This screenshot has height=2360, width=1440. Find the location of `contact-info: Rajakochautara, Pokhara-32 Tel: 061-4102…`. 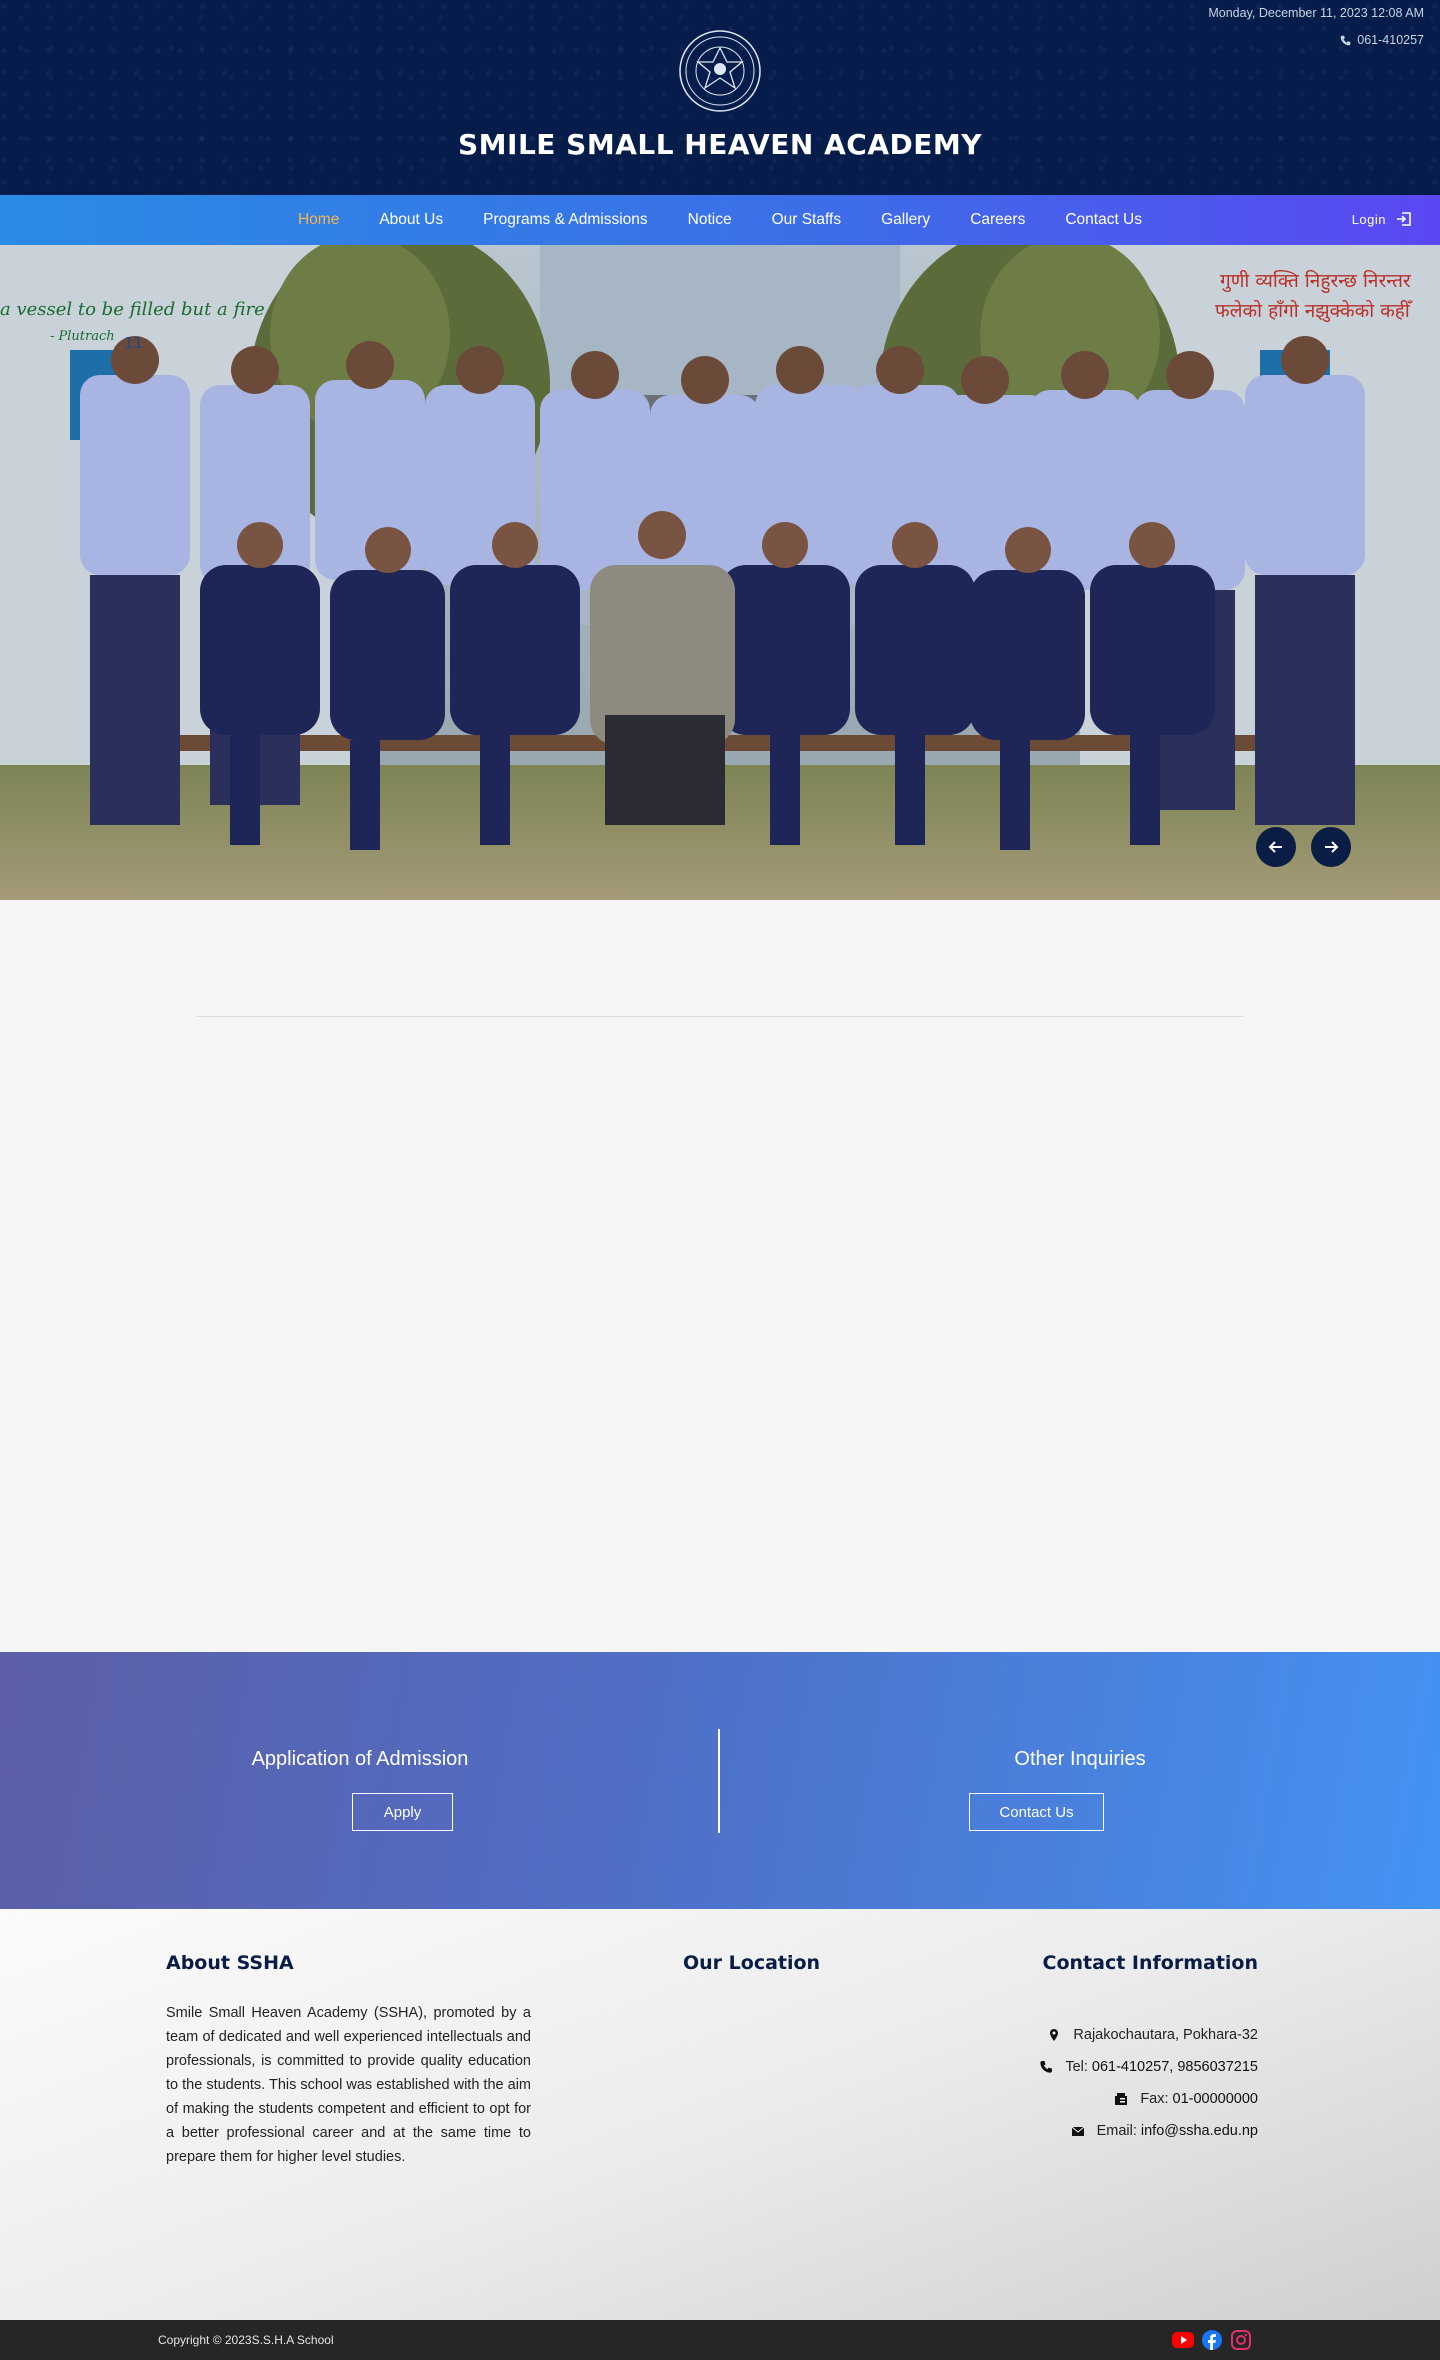

contact-info: Rajakochautara, Pokhara-32 Tel: 061-4102… is located at coordinates (1058, 2083).